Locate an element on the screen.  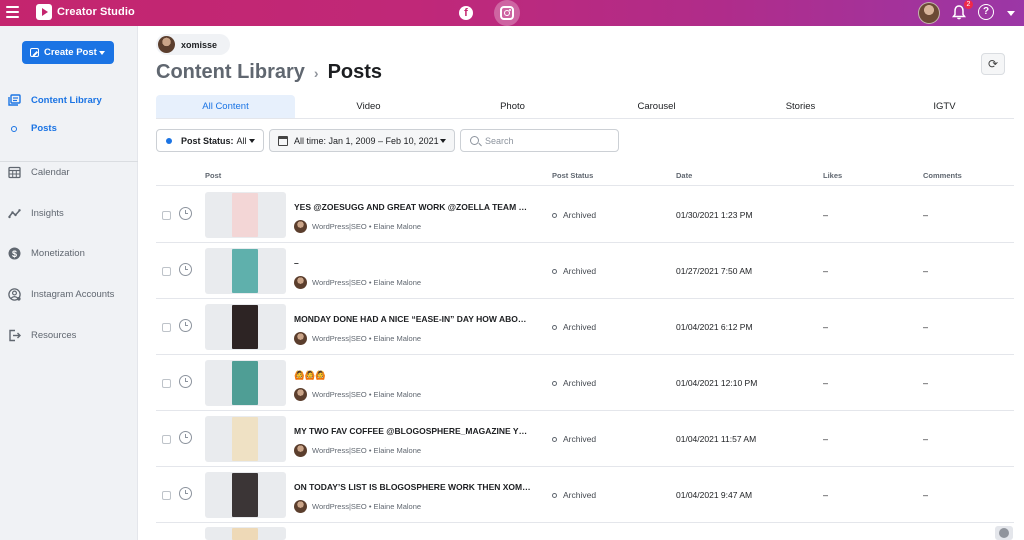
search-box is located at coordinates (539, 140).